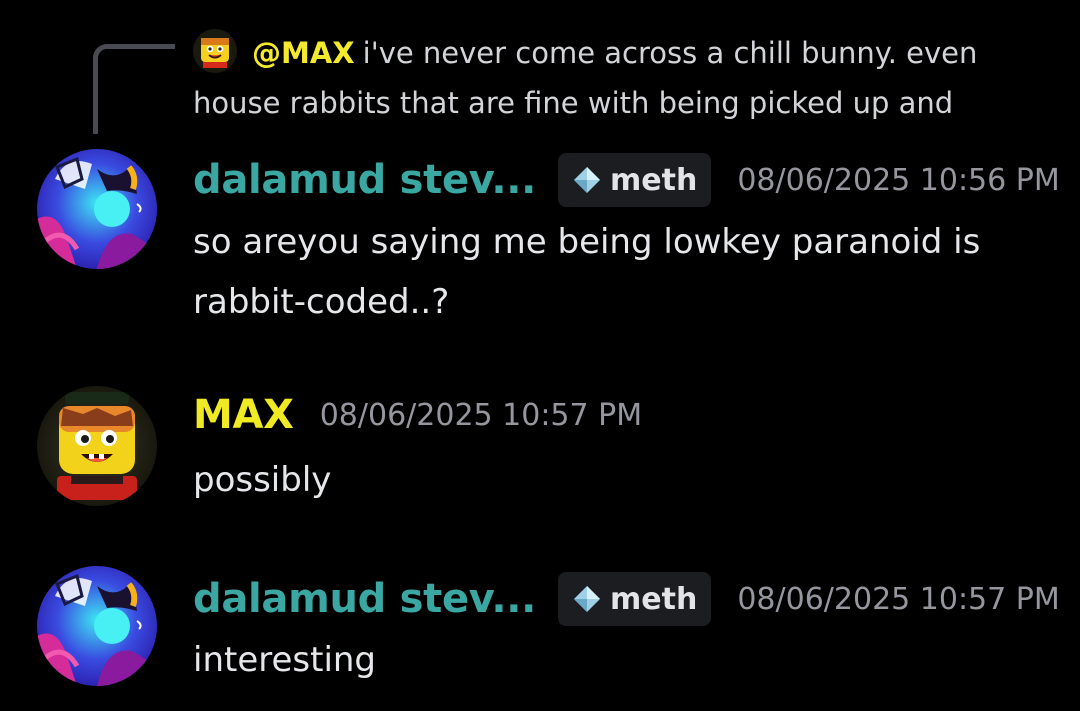 Image resolution: width=1080 pixels, height=711 pixels. I want to click on message-header: dalamud stev... meth 08/06/2025 10:57 PM, so click(626, 599).